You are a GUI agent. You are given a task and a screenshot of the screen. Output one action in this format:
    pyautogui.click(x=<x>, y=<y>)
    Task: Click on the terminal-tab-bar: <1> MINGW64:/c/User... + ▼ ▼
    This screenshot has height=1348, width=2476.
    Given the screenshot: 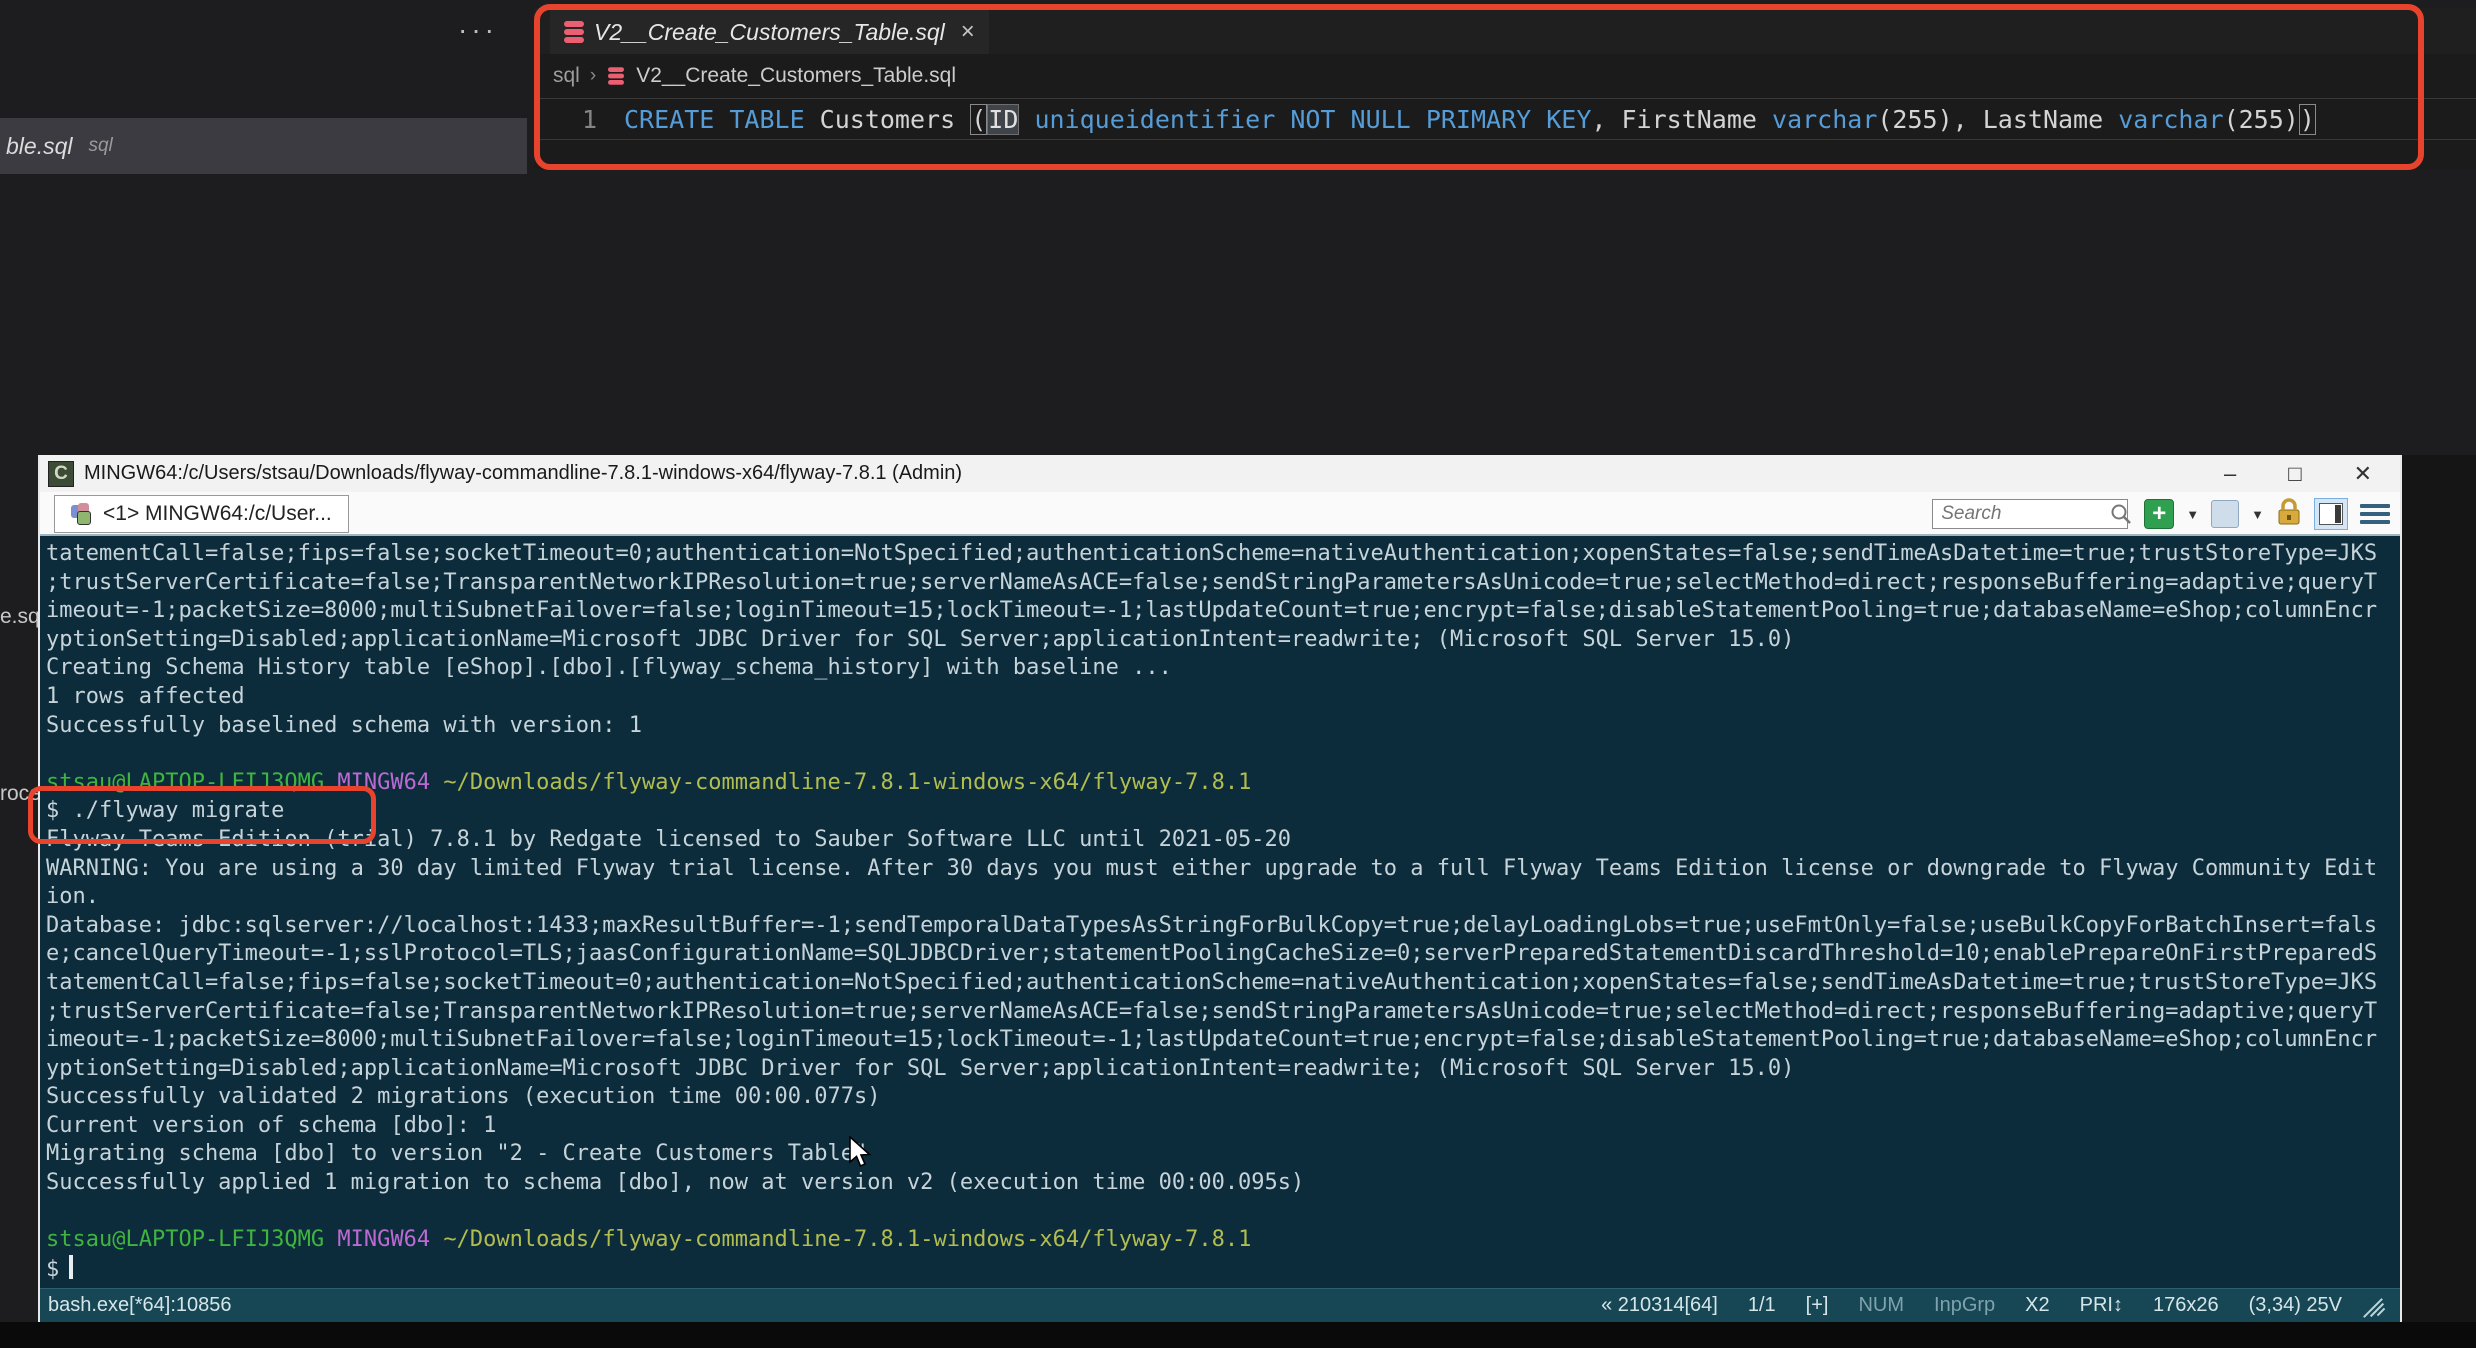 What is the action you would take?
    pyautogui.click(x=1220, y=514)
    